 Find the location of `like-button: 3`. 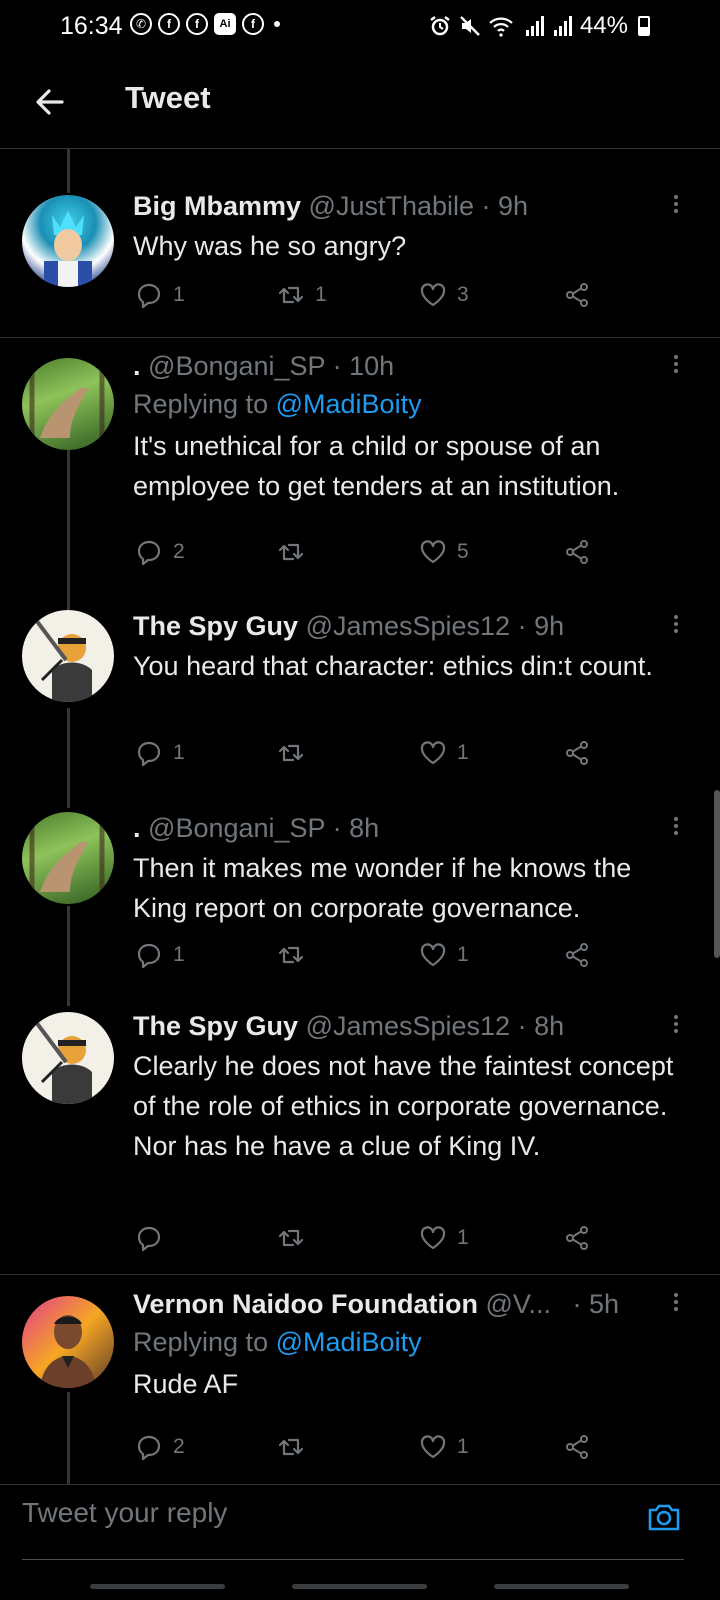

like-button: 3 is located at coordinates (444, 295).